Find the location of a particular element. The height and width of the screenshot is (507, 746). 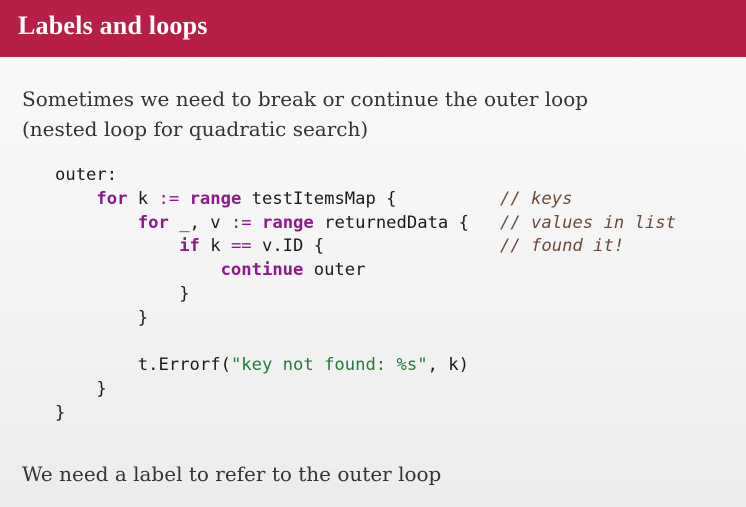

comment-keys: // keys is located at coordinates (536, 198).